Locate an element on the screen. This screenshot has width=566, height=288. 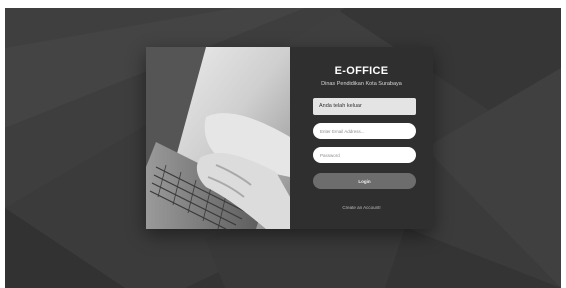
logout-alert: Anda telah keluar is located at coordinates (364, 106).